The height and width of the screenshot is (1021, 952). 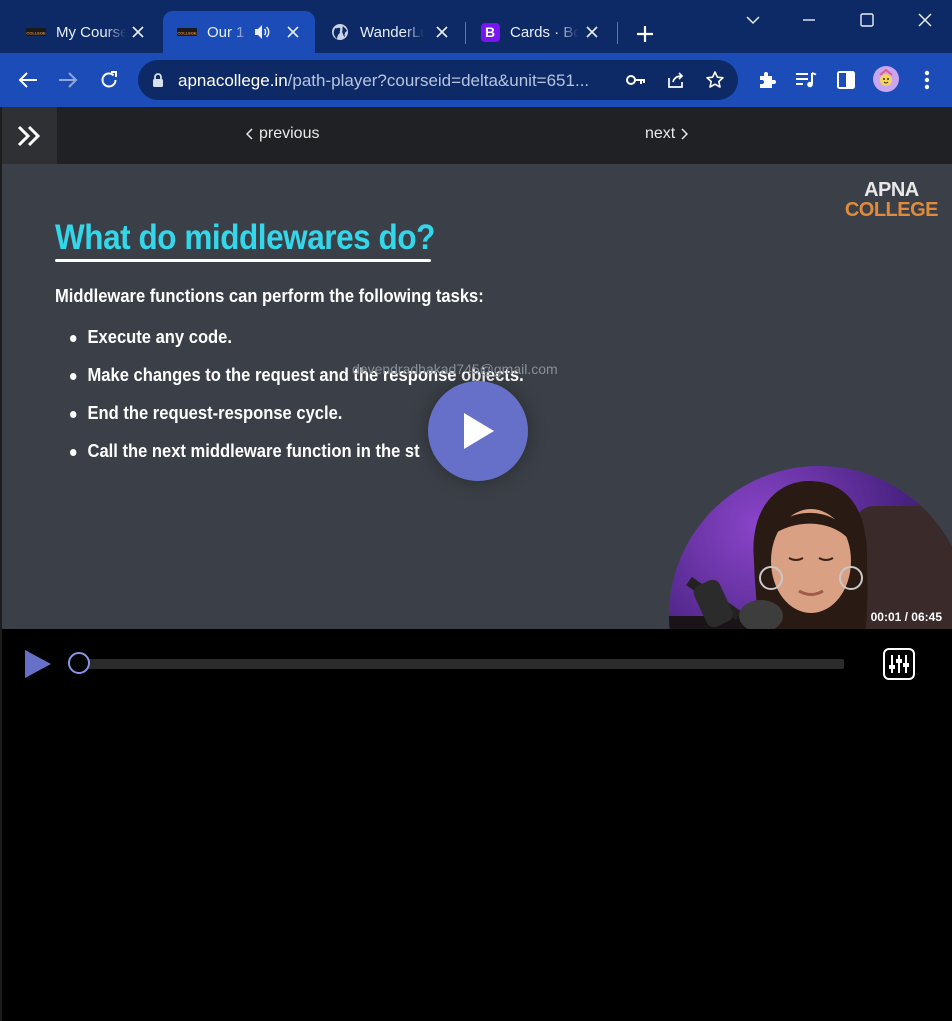 I want to click on chevron-down-icon, so click(x=753, y=20).